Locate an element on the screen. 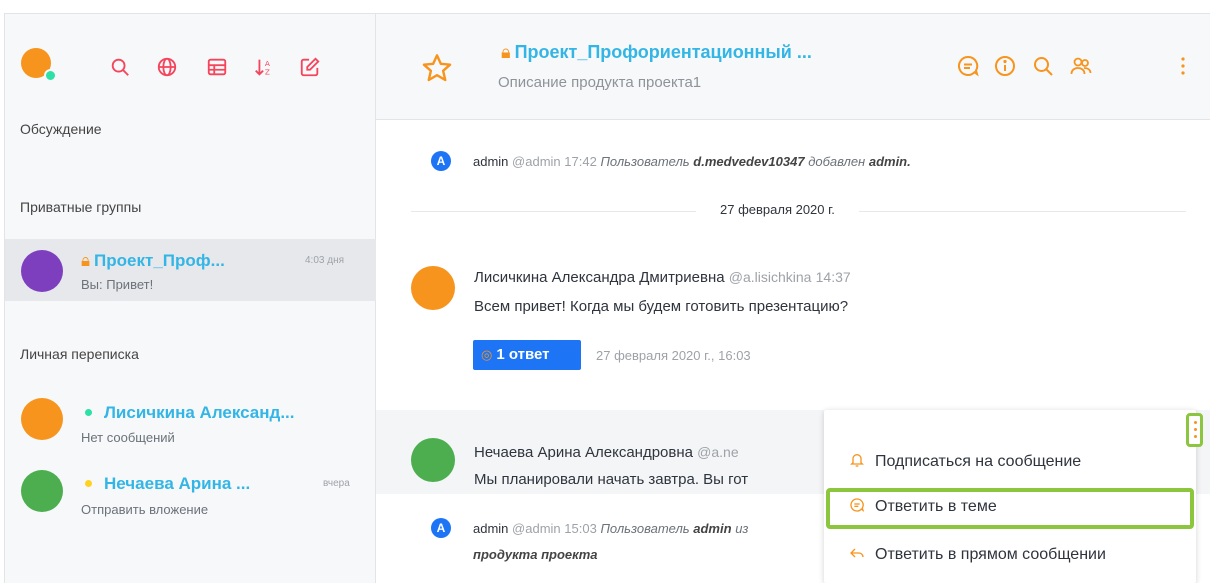 Image resolution: width=1210 pixels, height=583 pixels. system-subject: d.medvedev10347 is located at coordinates (749, 161).